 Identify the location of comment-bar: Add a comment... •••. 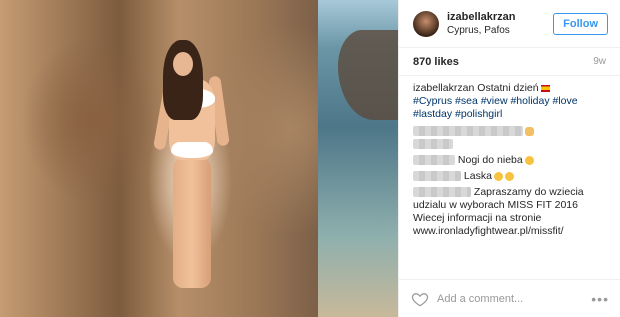
(509, 298).